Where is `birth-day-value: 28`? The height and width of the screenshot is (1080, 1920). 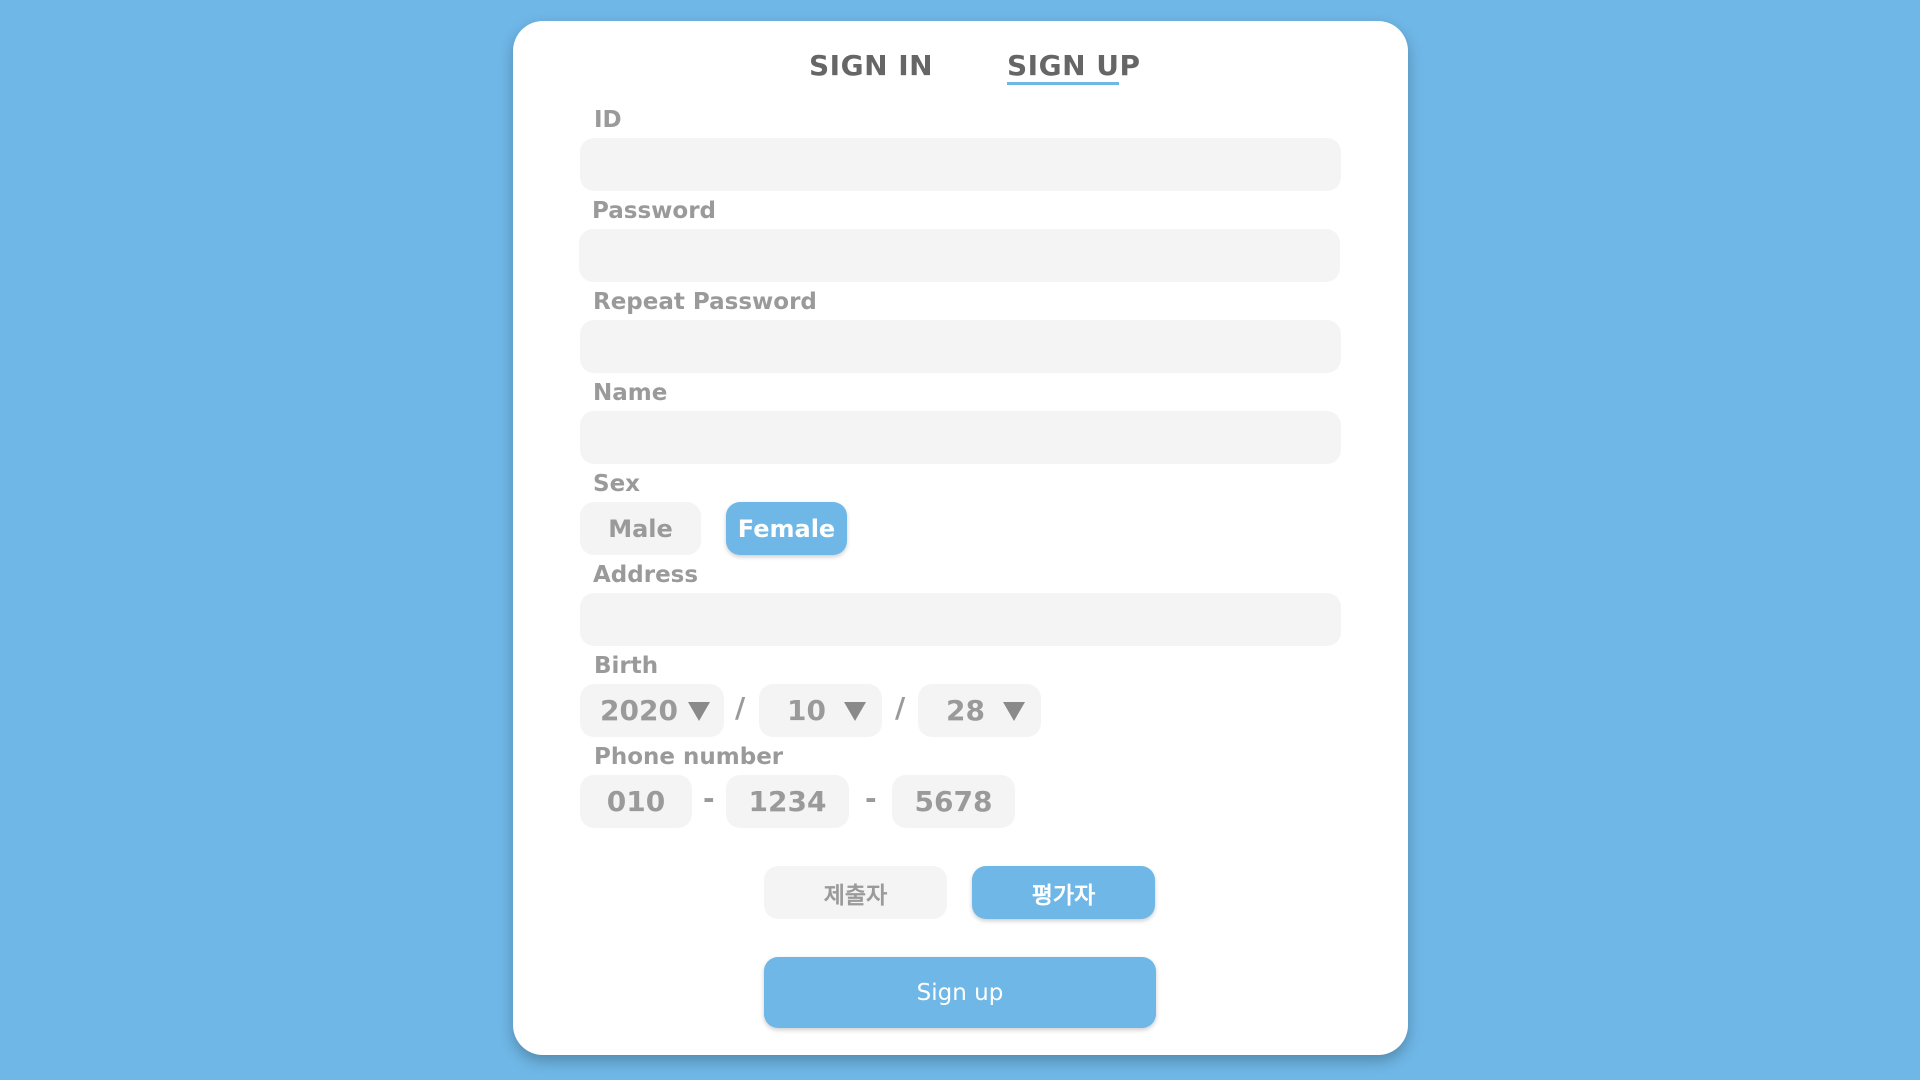
birth-day-value: 28 is located at coordinates (965, 710).